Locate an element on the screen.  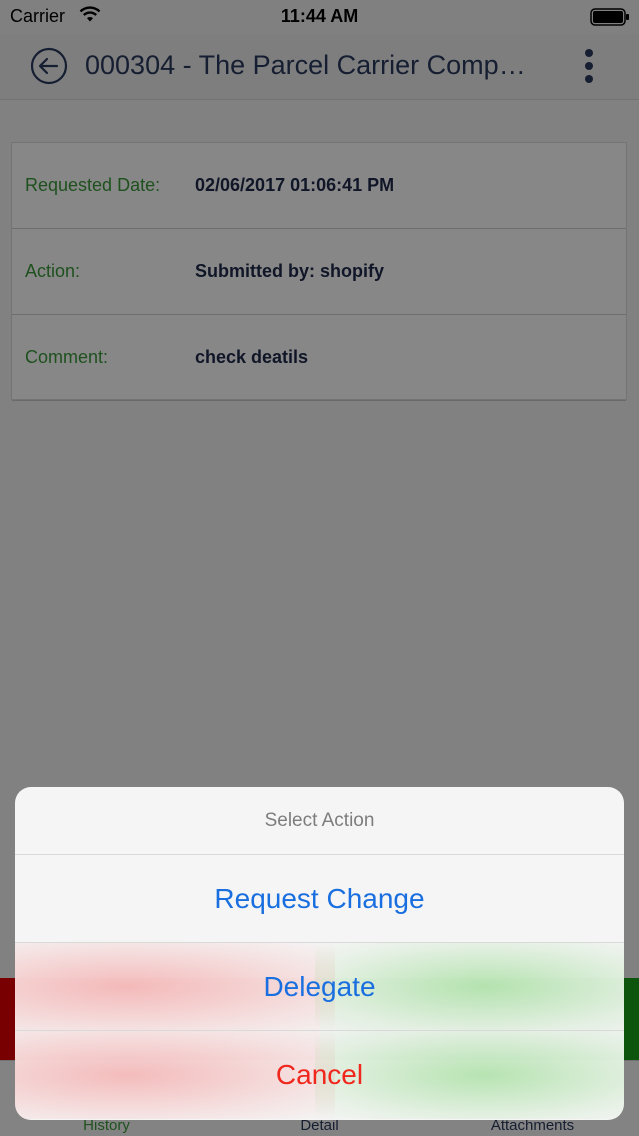
cancel-label: Cancel is located at coordinates (319, 1074).